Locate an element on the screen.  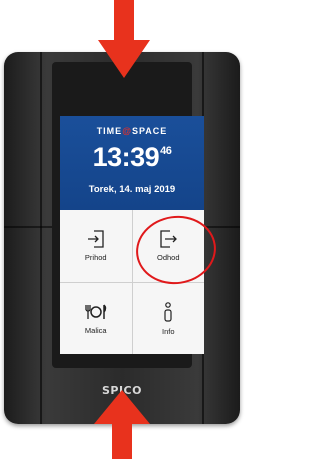
meal-button: Malica is located at coordinates (96, 318).